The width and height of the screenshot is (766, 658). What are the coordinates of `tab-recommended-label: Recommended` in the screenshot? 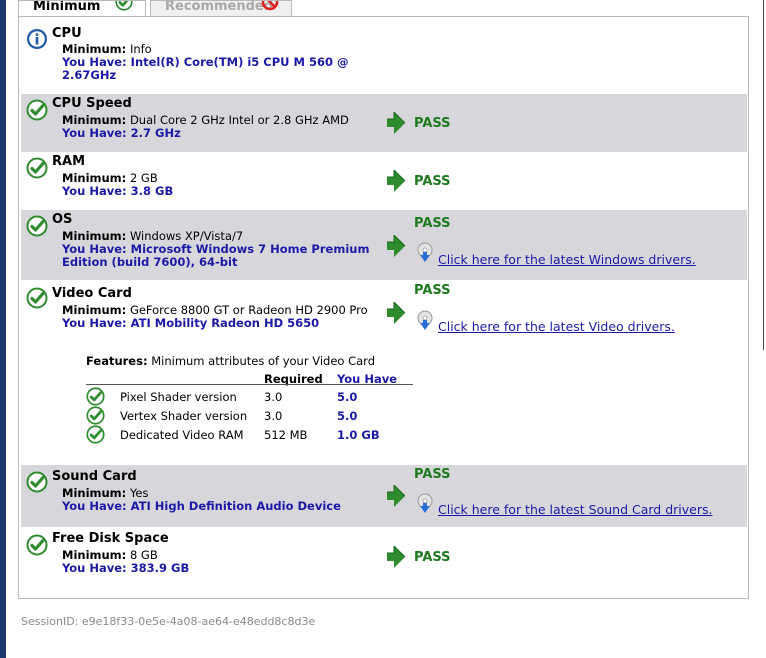 It's located at (219, 7).